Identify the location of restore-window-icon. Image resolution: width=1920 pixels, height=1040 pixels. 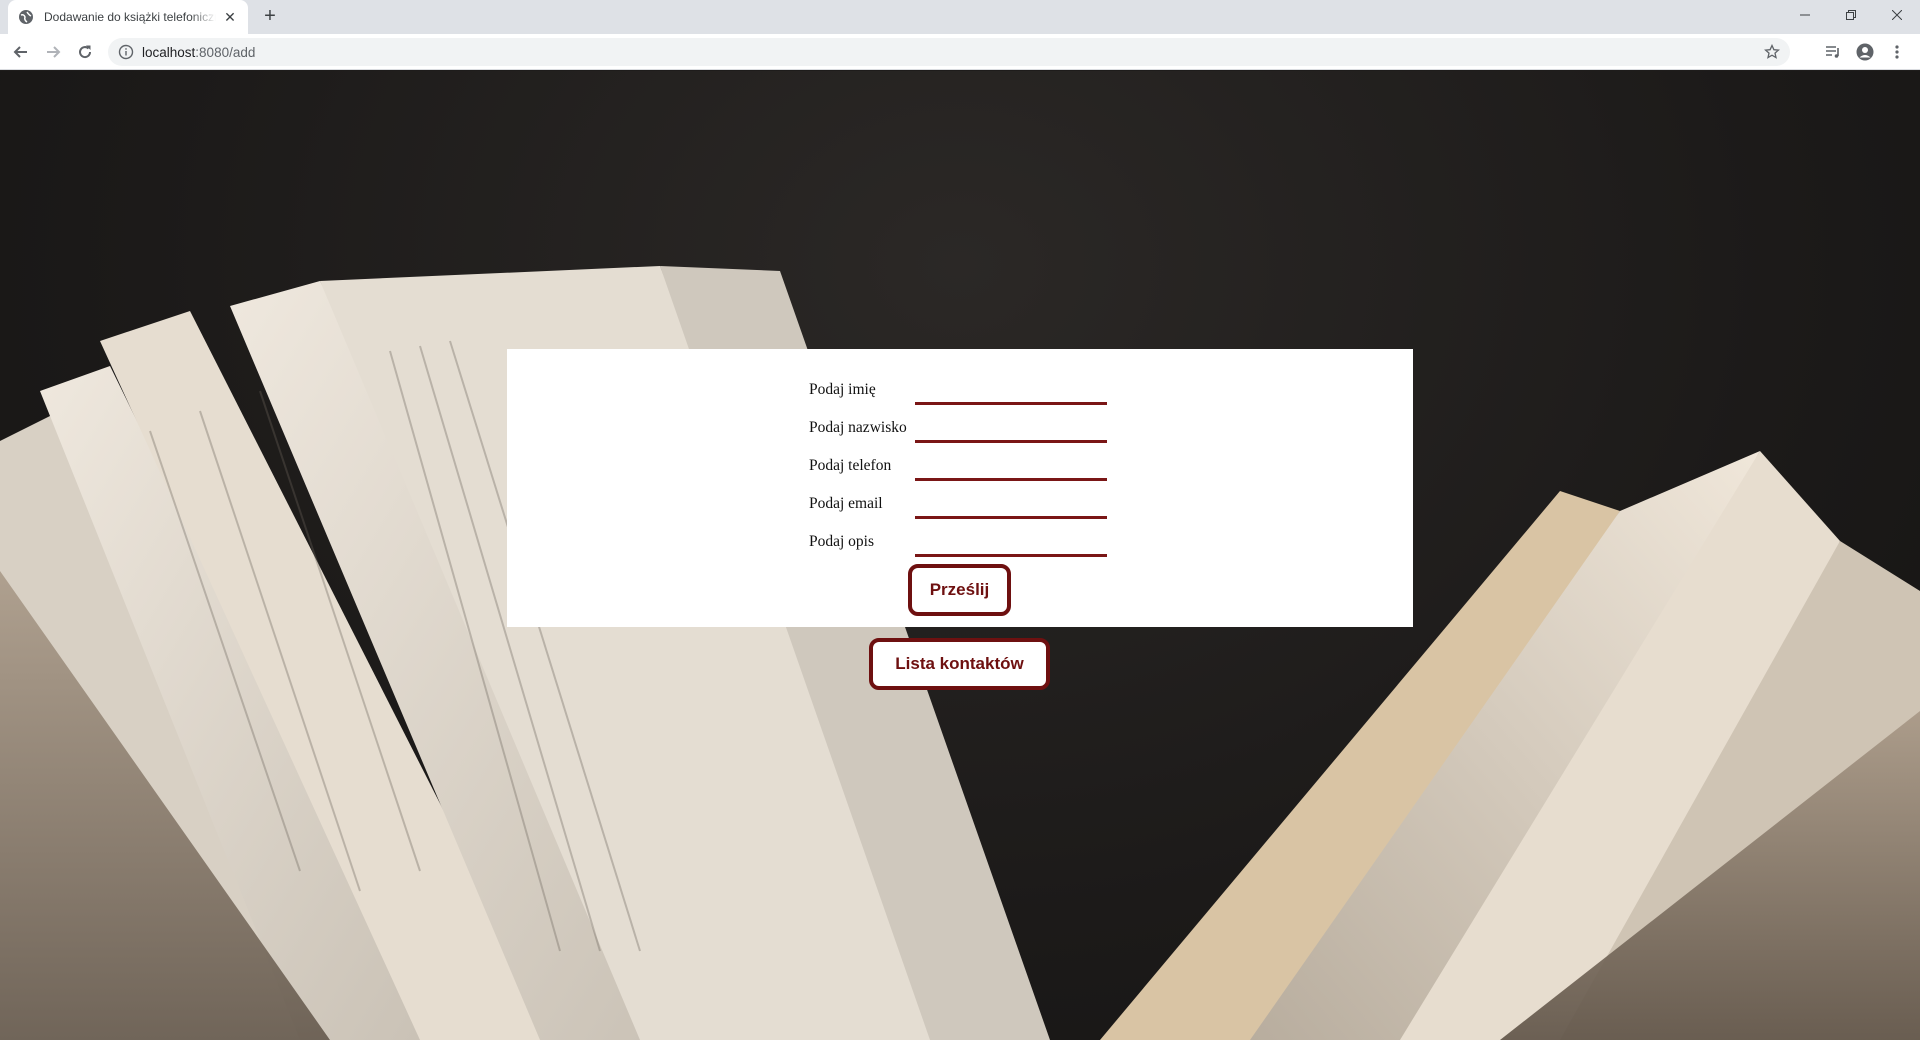
(1851, 15).